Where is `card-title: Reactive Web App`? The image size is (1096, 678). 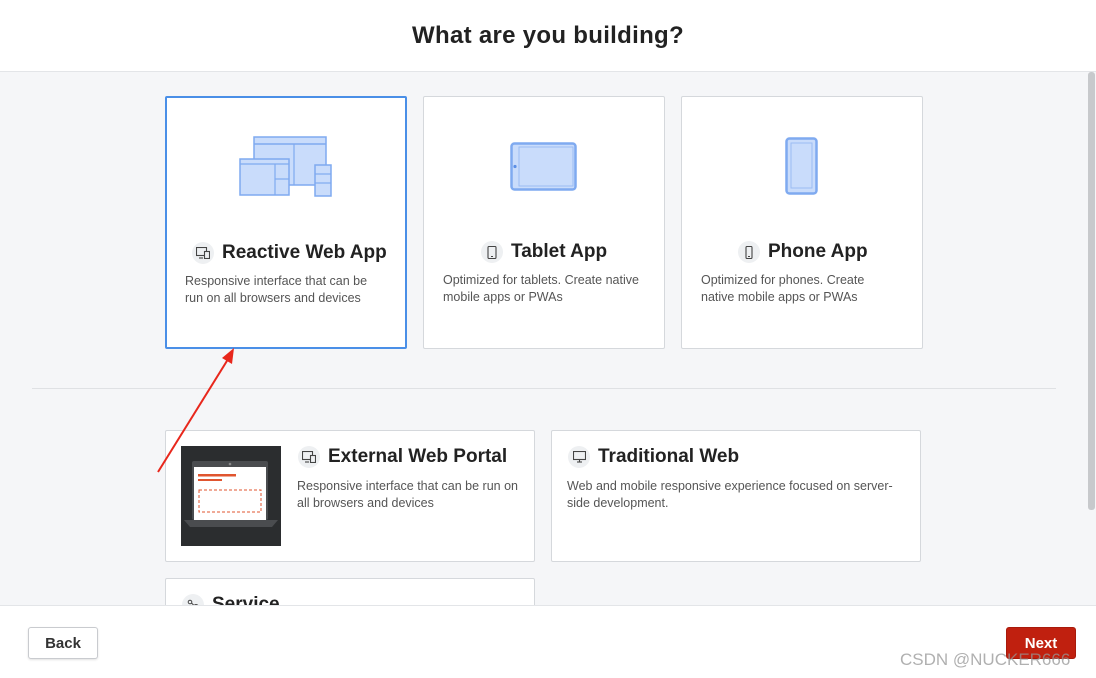 card-title: Reactive Web App is located at coordinates (304, 252).